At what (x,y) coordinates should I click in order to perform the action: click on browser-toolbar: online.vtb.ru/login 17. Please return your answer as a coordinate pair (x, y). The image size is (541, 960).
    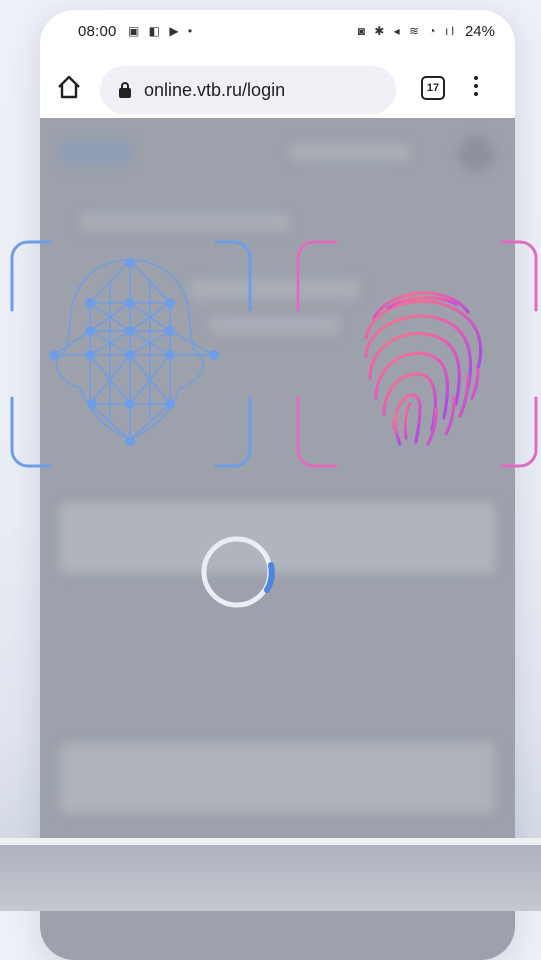
    Looking at the image, I should click on (277, 87).